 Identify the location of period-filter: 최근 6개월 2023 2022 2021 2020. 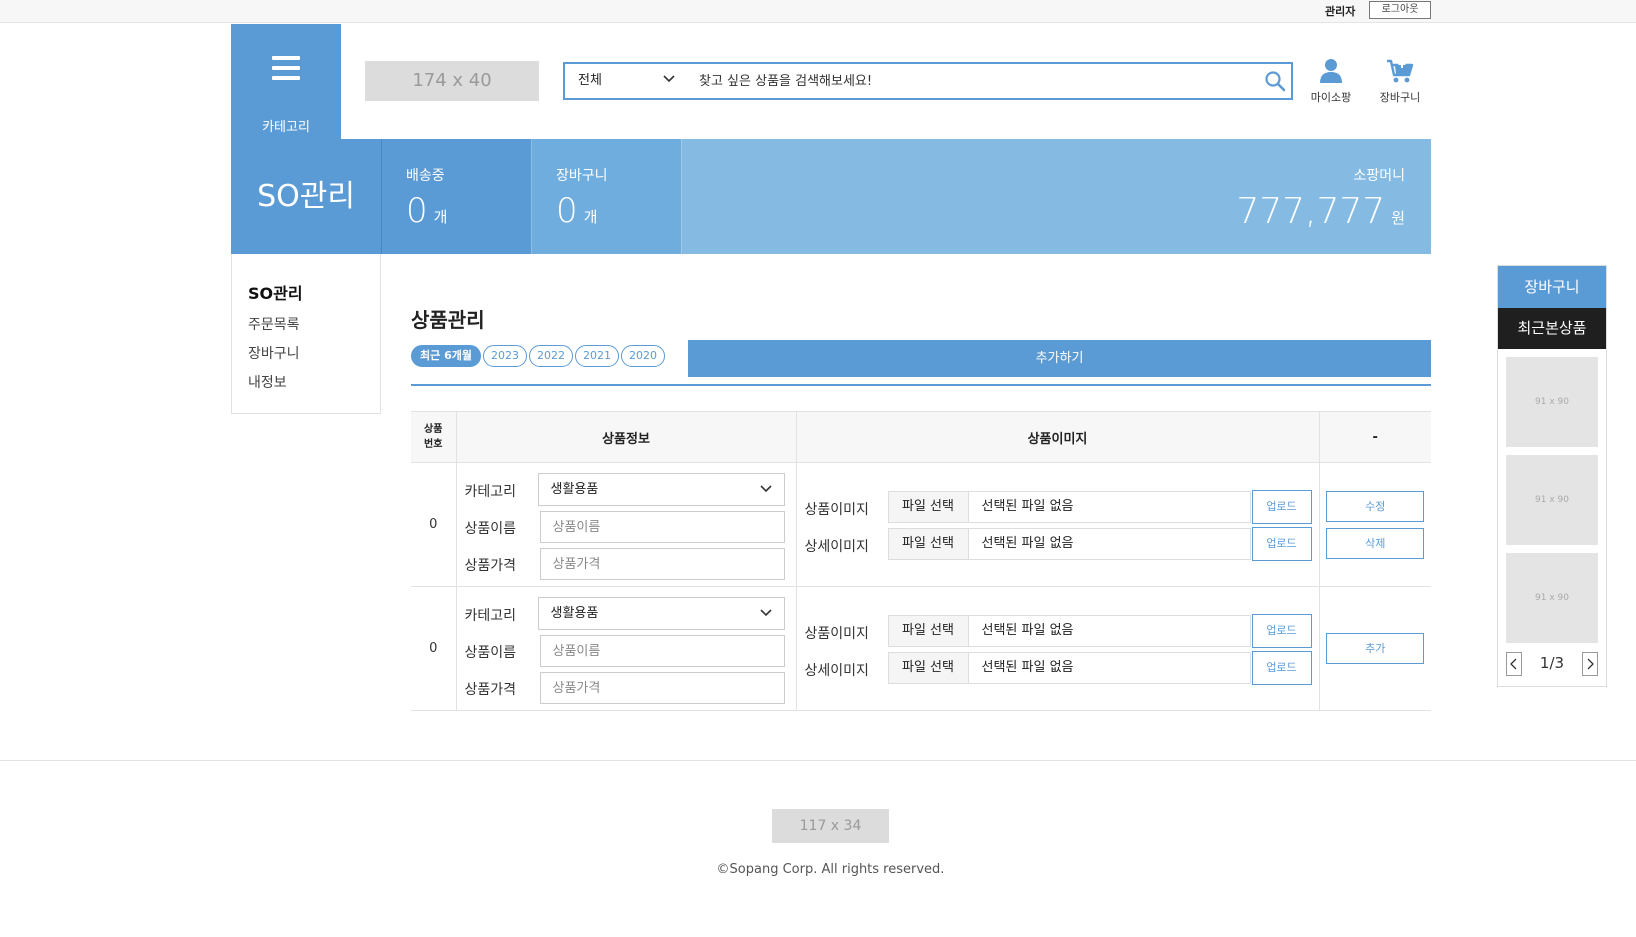
(539, 355).